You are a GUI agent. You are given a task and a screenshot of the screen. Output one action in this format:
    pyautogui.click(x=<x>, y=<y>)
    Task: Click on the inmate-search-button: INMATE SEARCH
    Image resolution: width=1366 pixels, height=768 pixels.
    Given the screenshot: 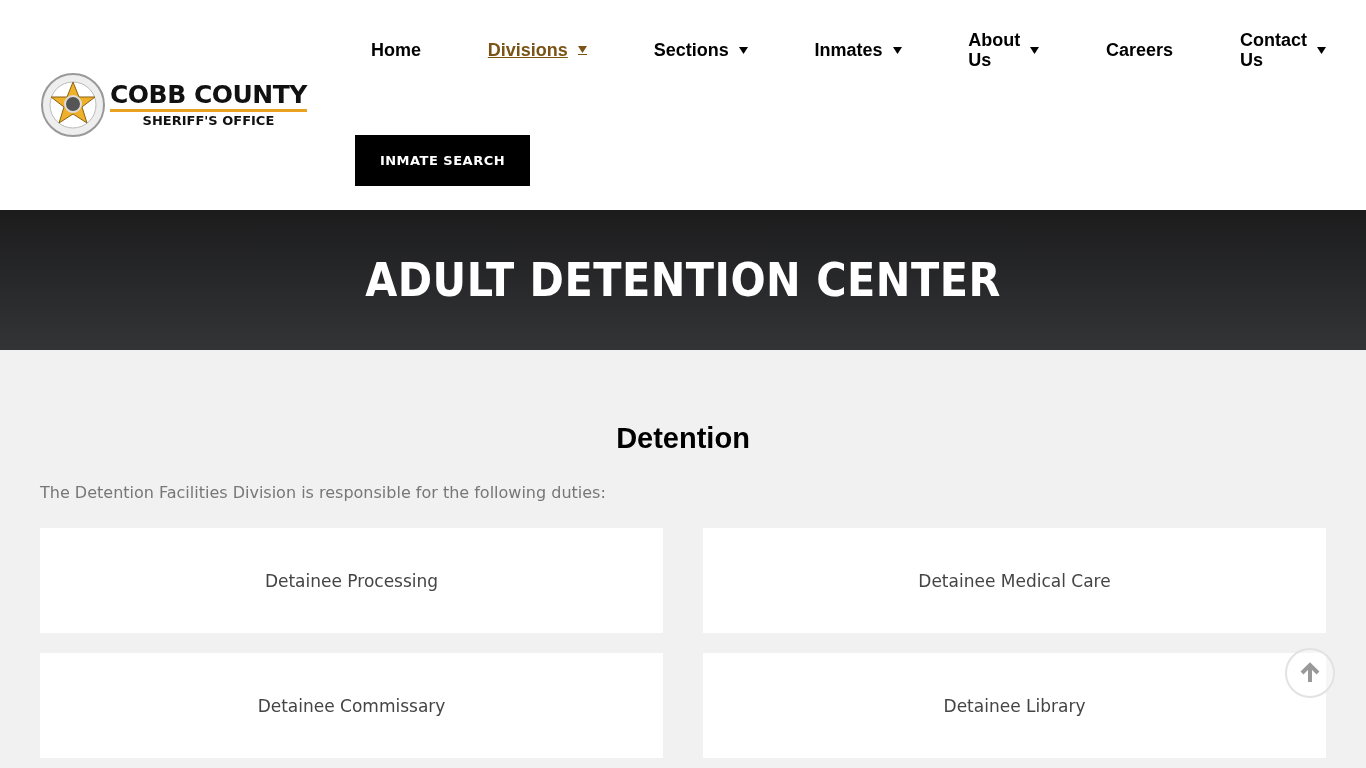 What is the action you would take?
    pyautogui.click(x=442, y=160)
    